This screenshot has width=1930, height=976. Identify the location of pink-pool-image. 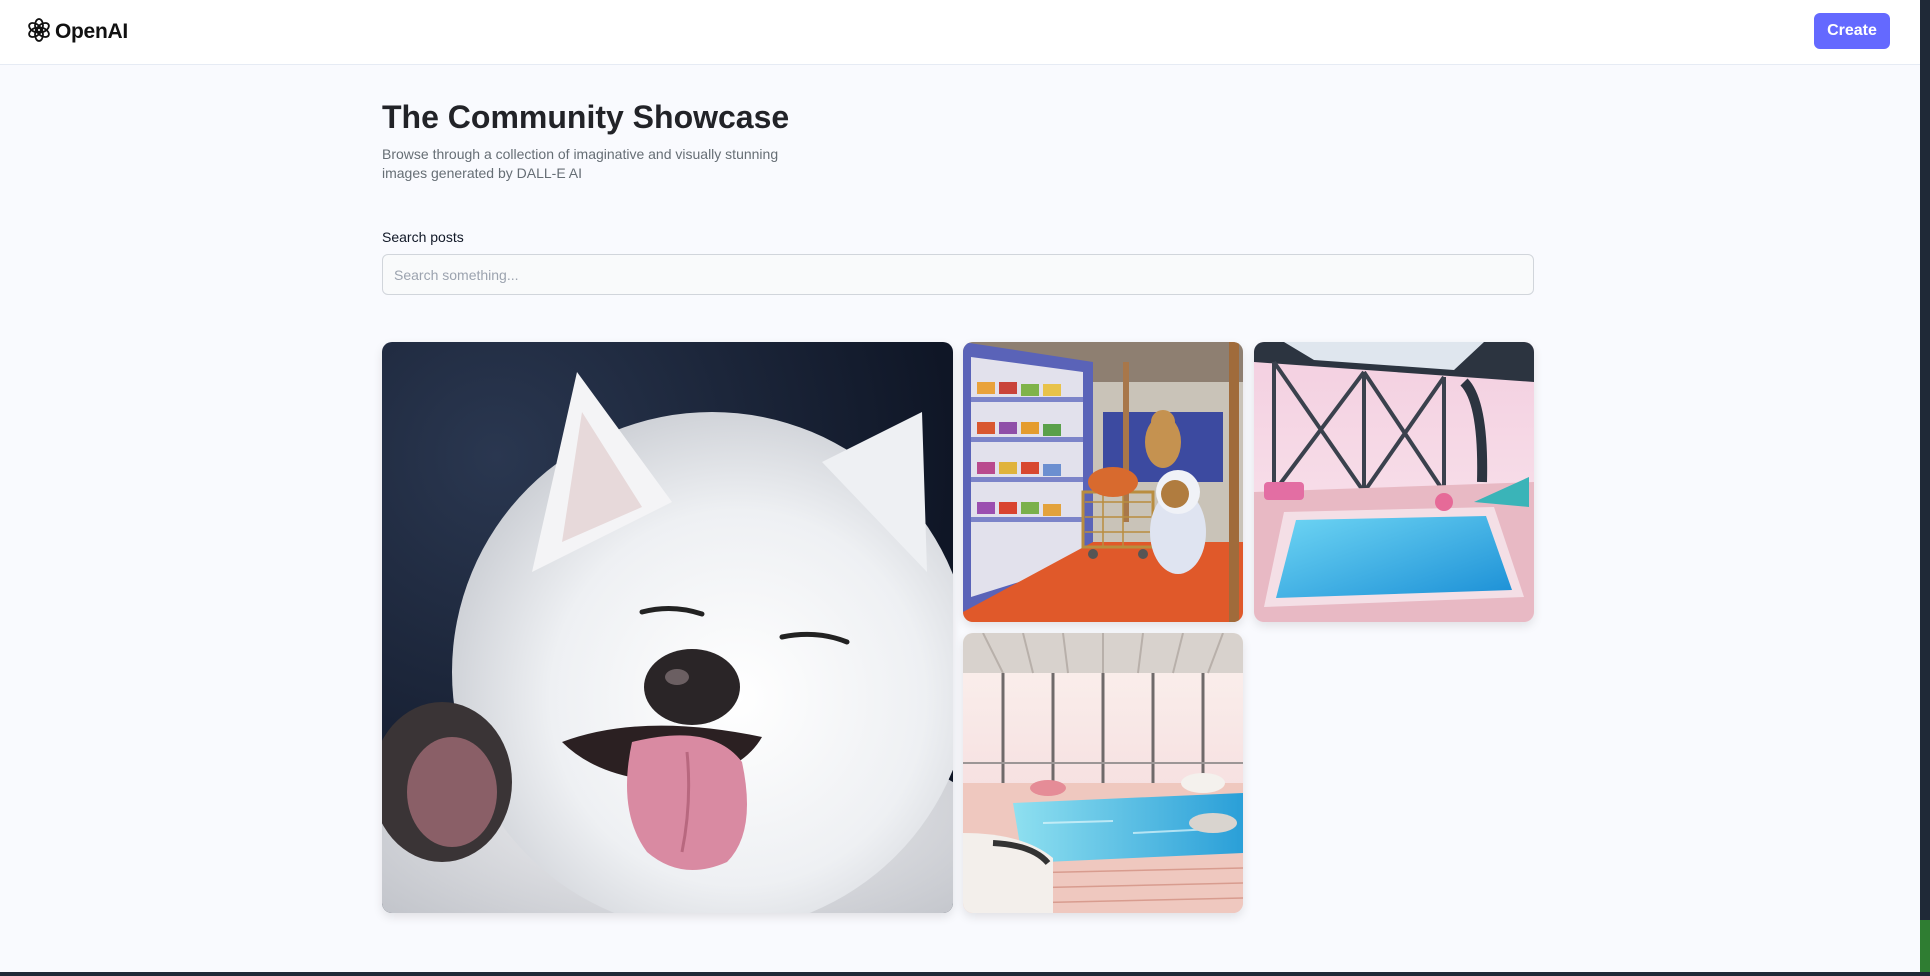
(1394, 482).